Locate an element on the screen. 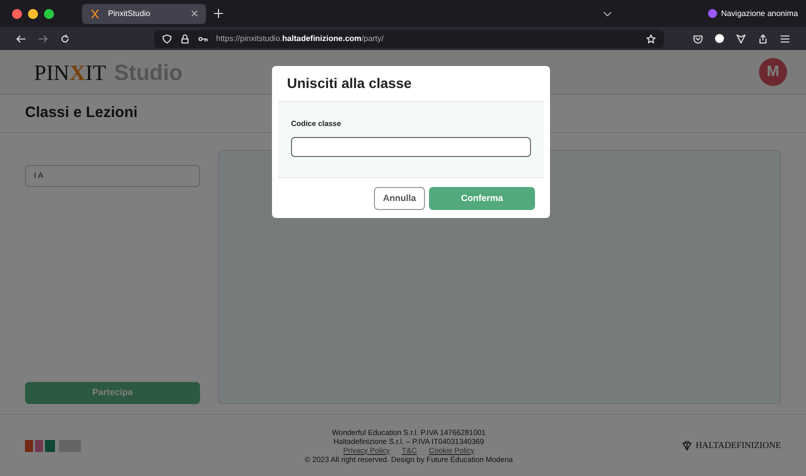 The image size is (806, 476). class-field: I A is located at coordinates (112, 176).